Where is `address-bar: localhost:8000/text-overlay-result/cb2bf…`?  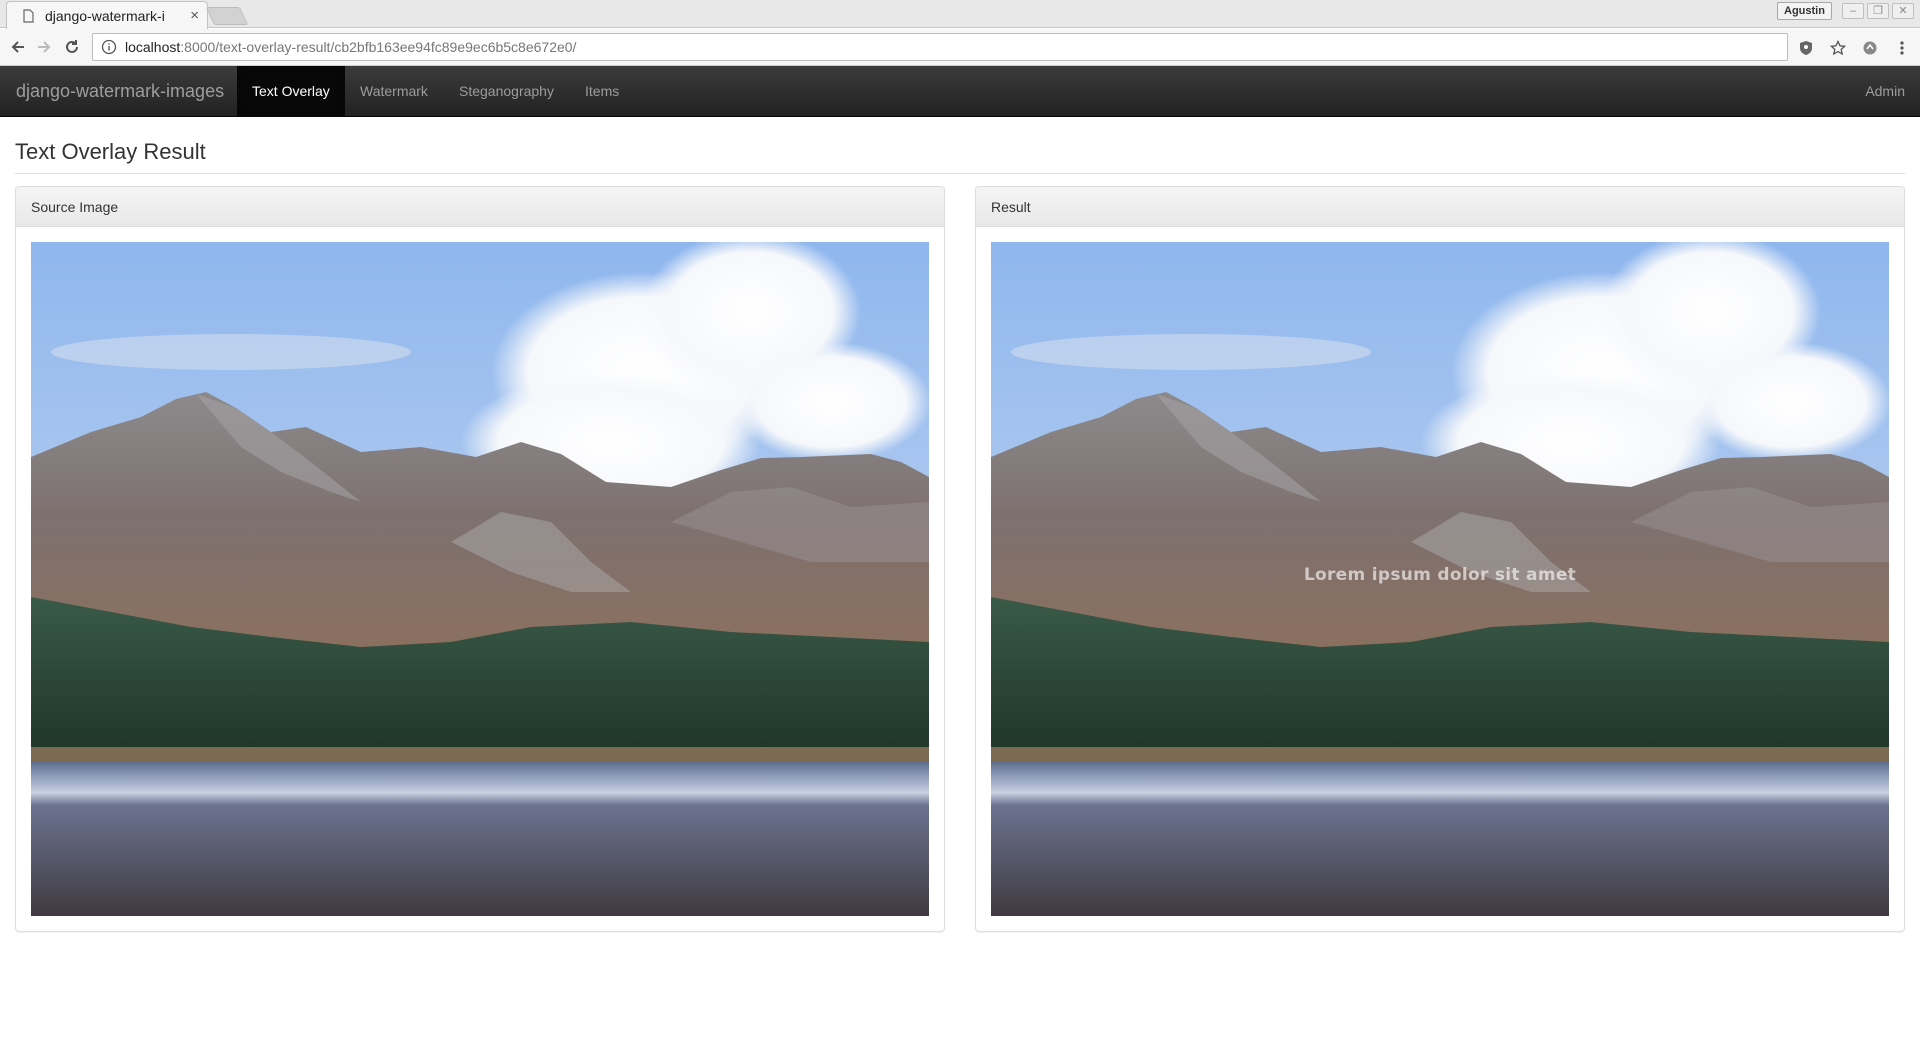
address-bar: localhost:8000/text-overlay-result/cb2bf… is located at coordinates (940, 47).